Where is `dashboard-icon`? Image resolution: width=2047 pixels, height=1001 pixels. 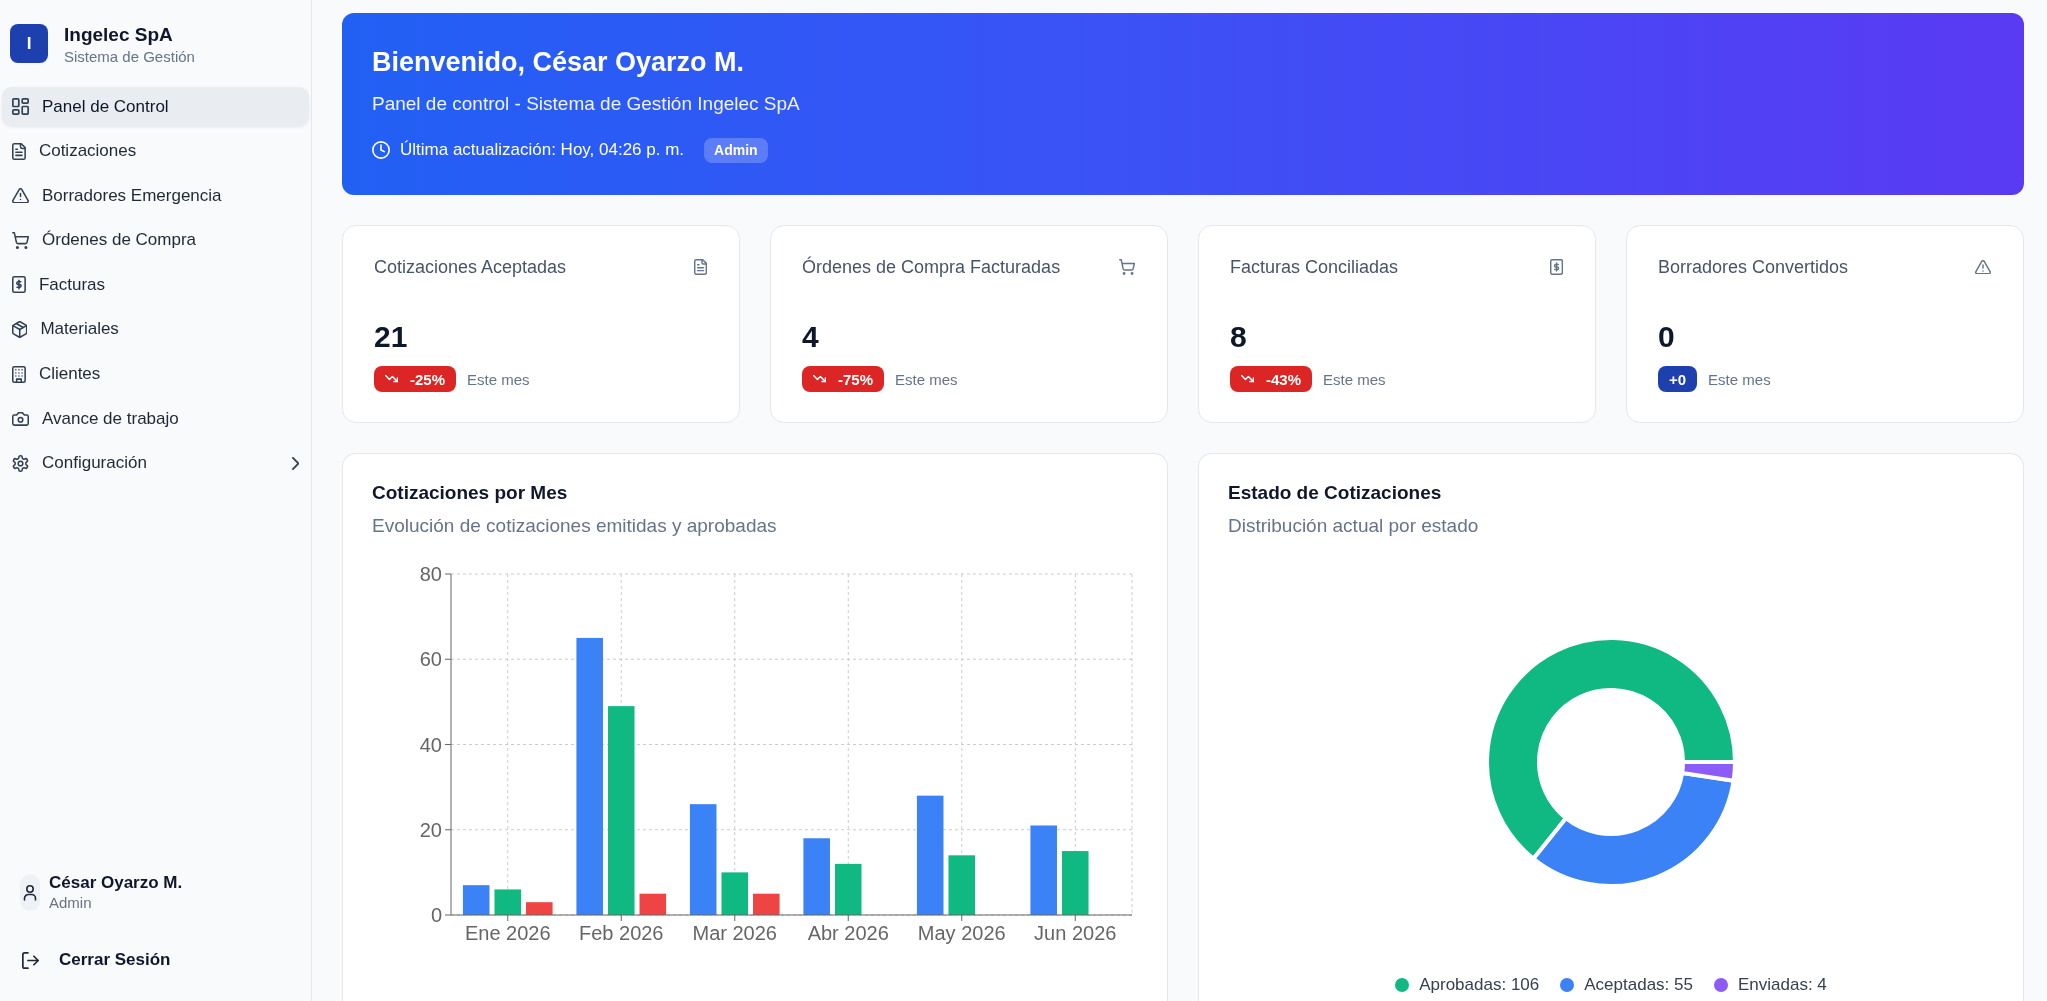
dashboard-icon is located at coordinates (20, 106).